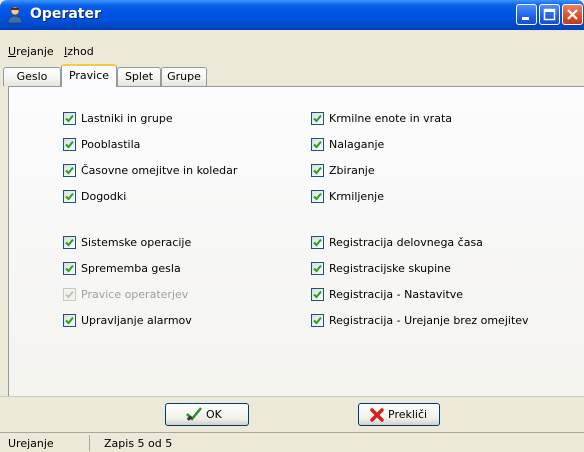  Describe the element at coordinates (549, 14) in the screenshot. I see `maximize-button` at that location.